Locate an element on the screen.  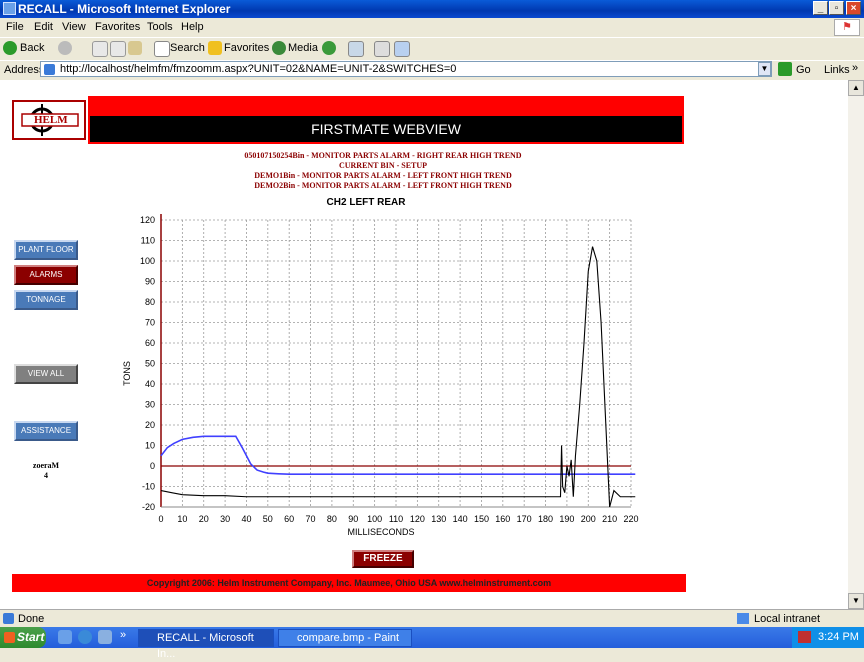
forward-arrow-icon is located at coordinates (65, 48).